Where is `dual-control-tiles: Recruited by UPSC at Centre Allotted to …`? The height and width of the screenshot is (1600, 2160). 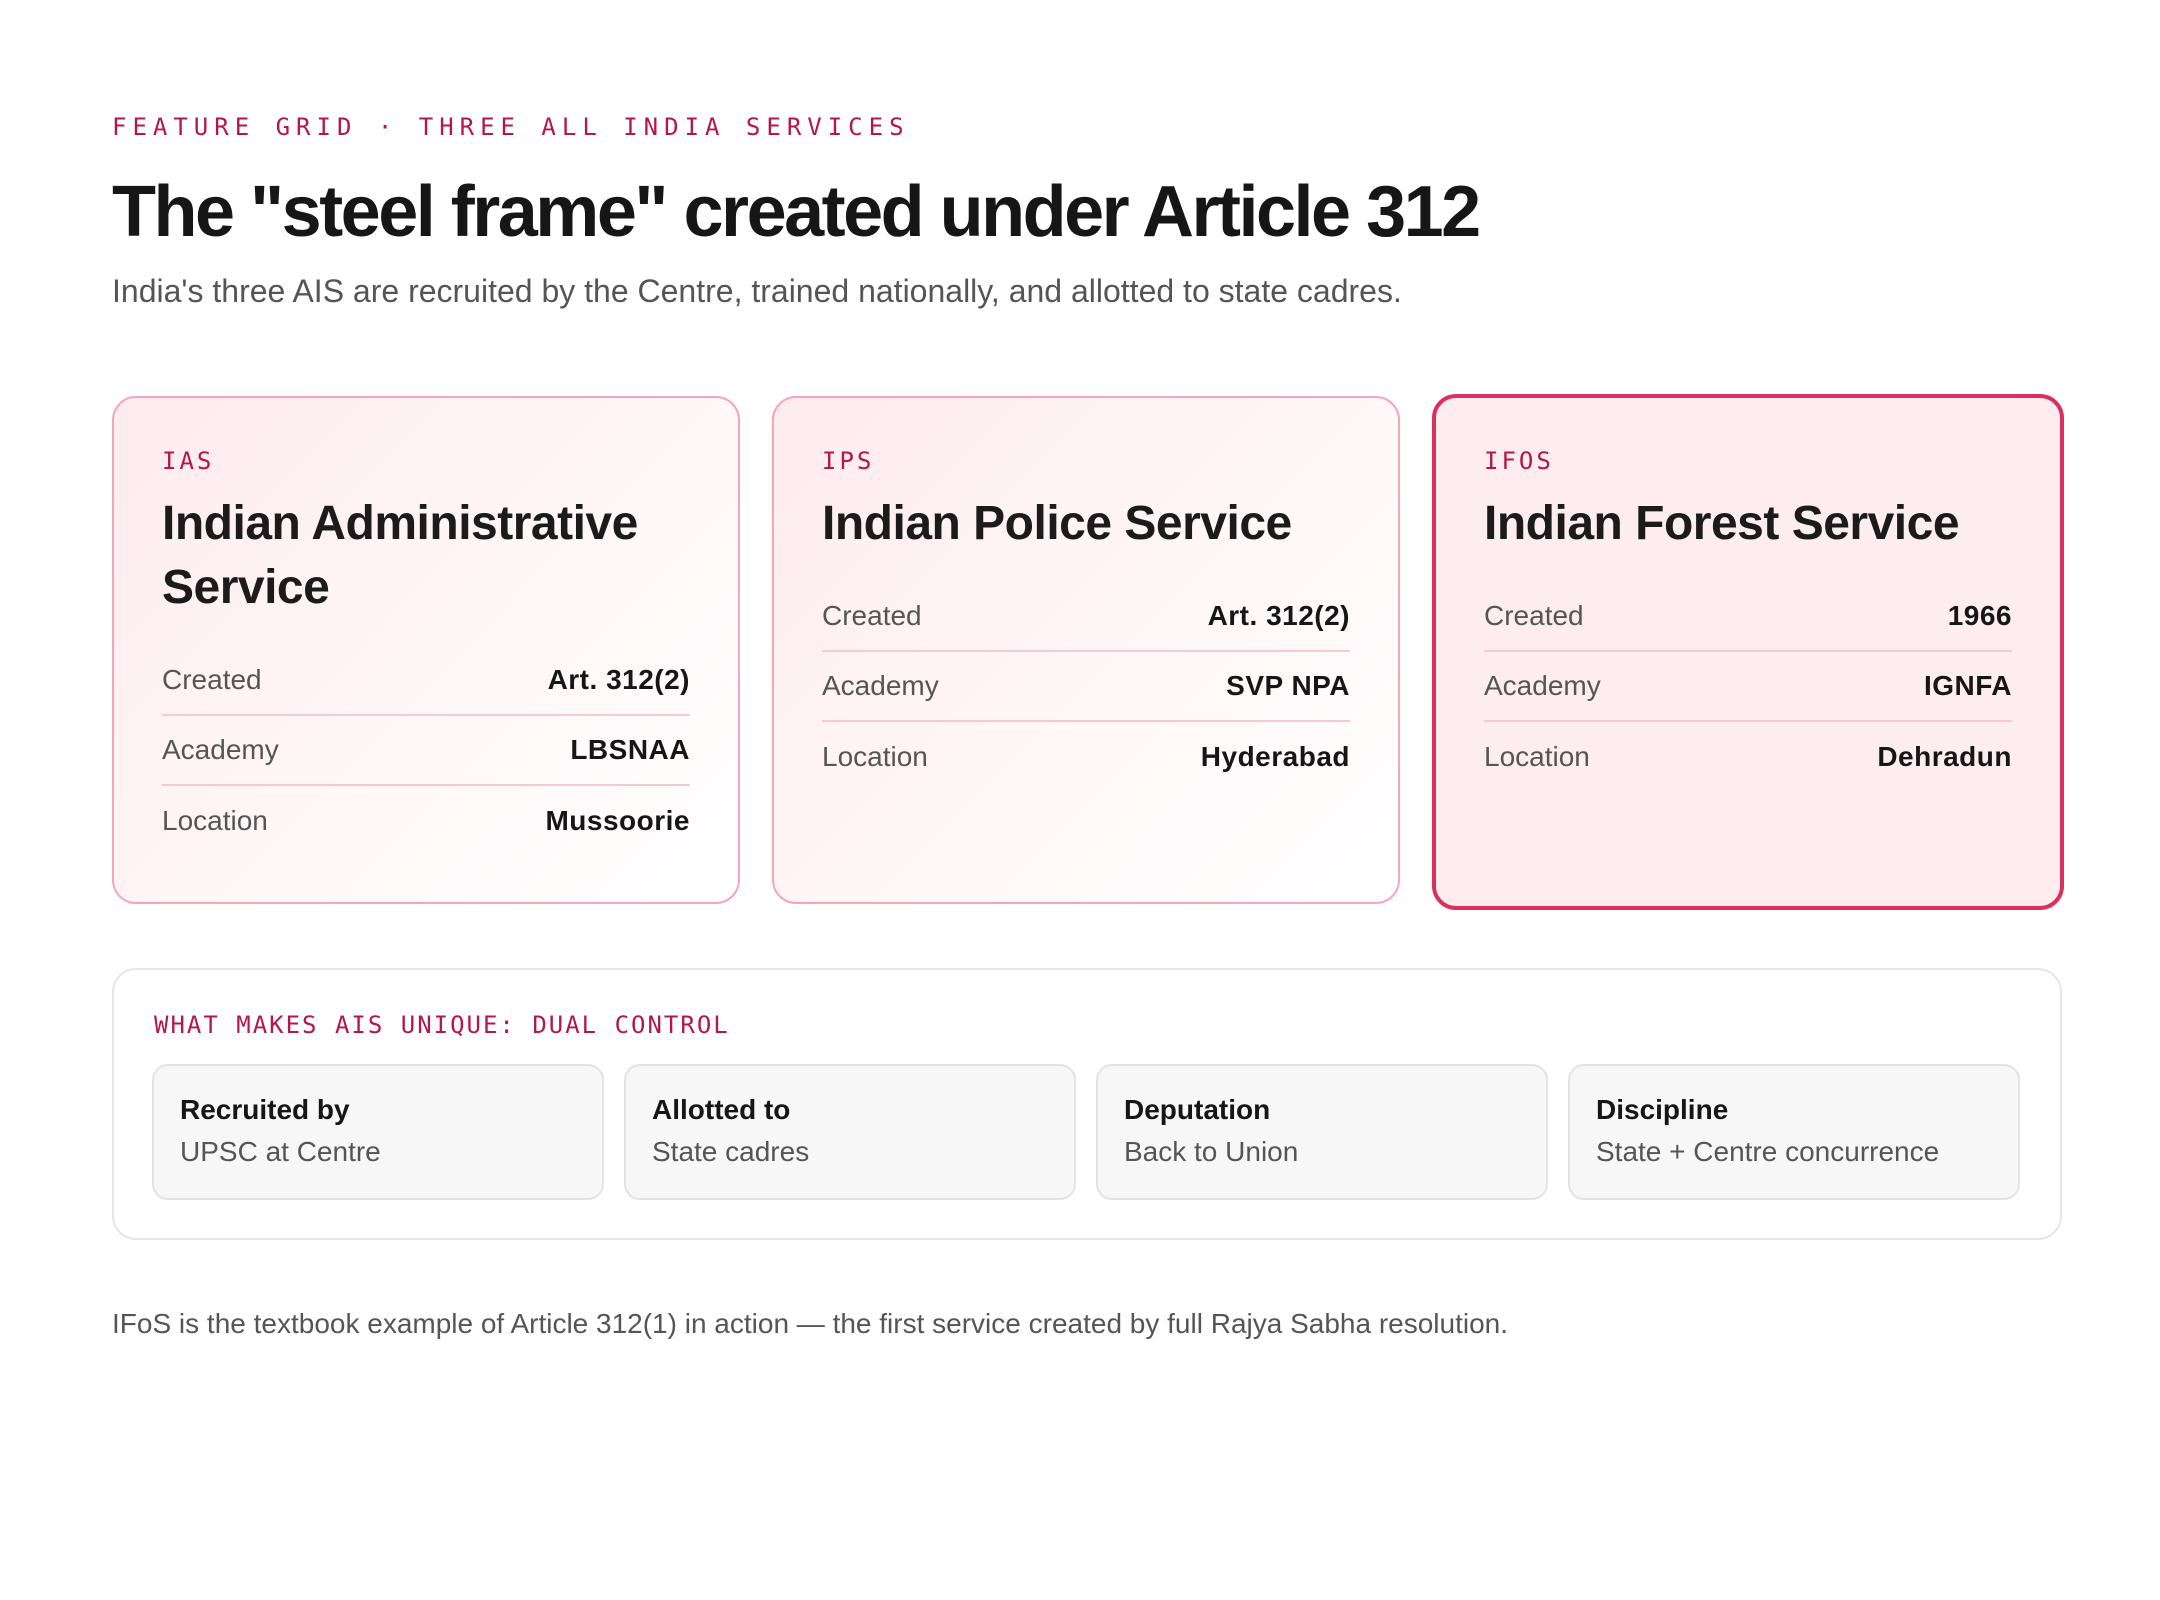
dual-control-tiles: Recruited by UPSC at Centre Allotted to … is located at coordinates (1088, 1132).